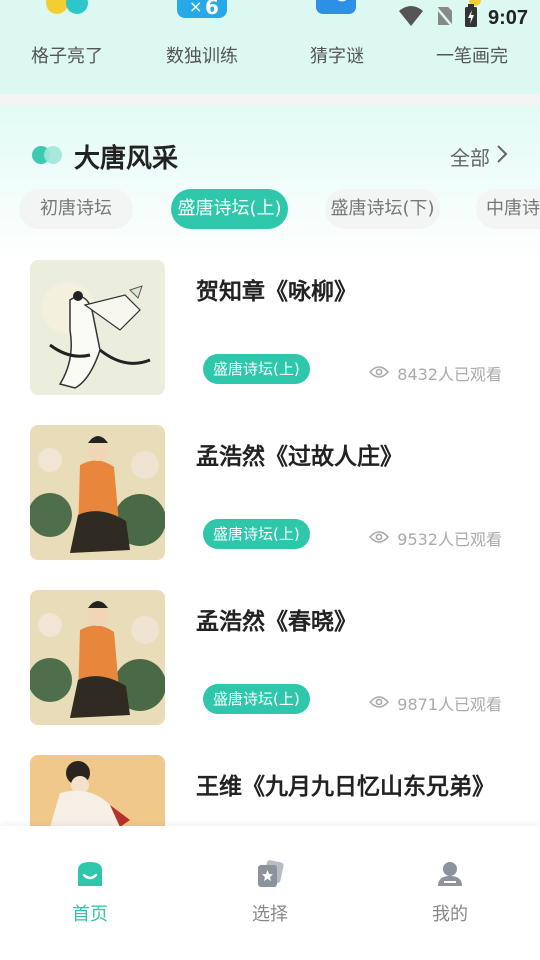 The width and height of the screenshot is (540, 960). I want to click on star-cards-icon, so click(270, 876).